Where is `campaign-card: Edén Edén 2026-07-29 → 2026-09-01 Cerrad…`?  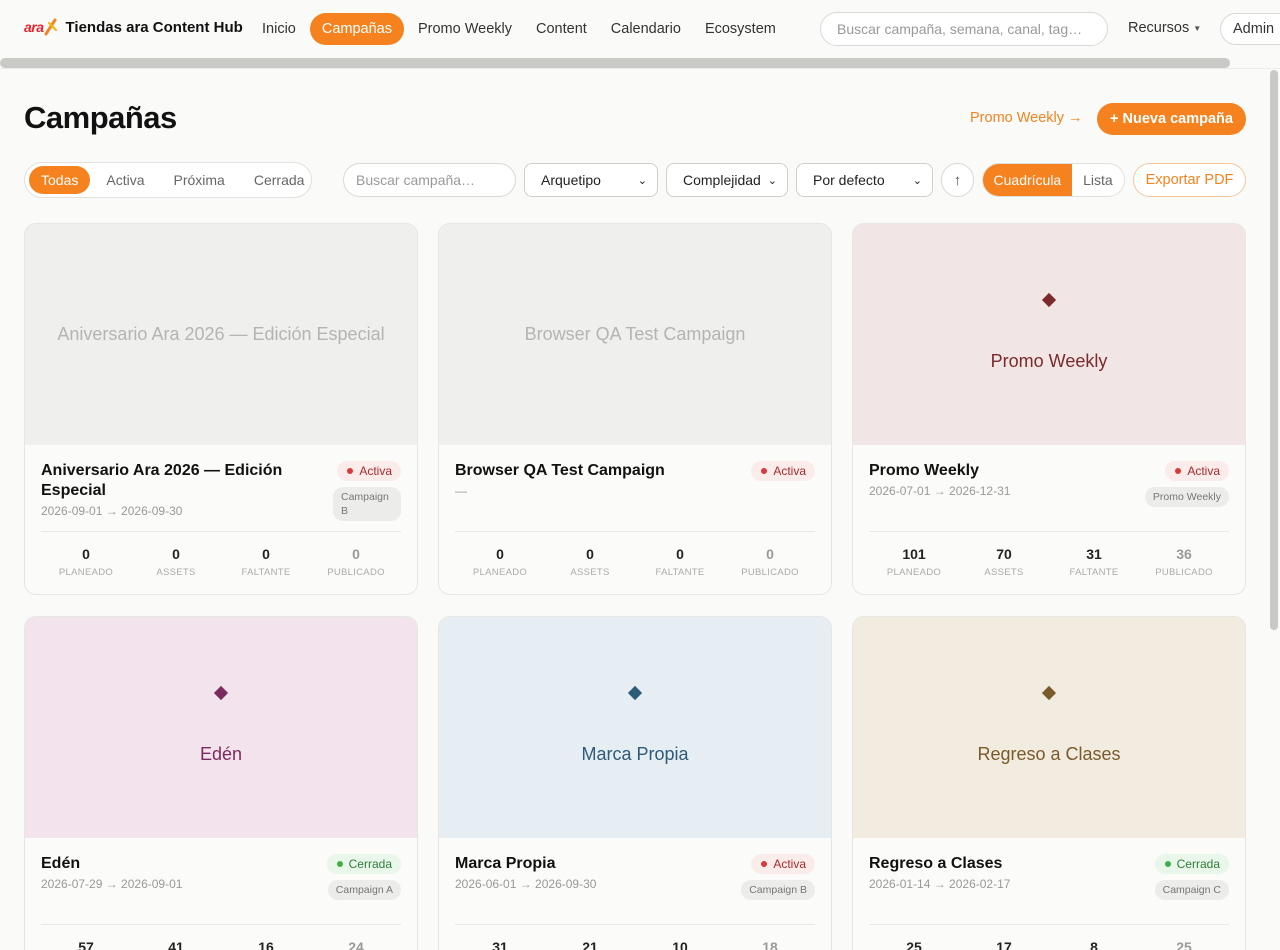 campaign-card: Edén Edén 2026-07-29 → 2026-09-01 Cerrad… is located at coordinates (221, 783).